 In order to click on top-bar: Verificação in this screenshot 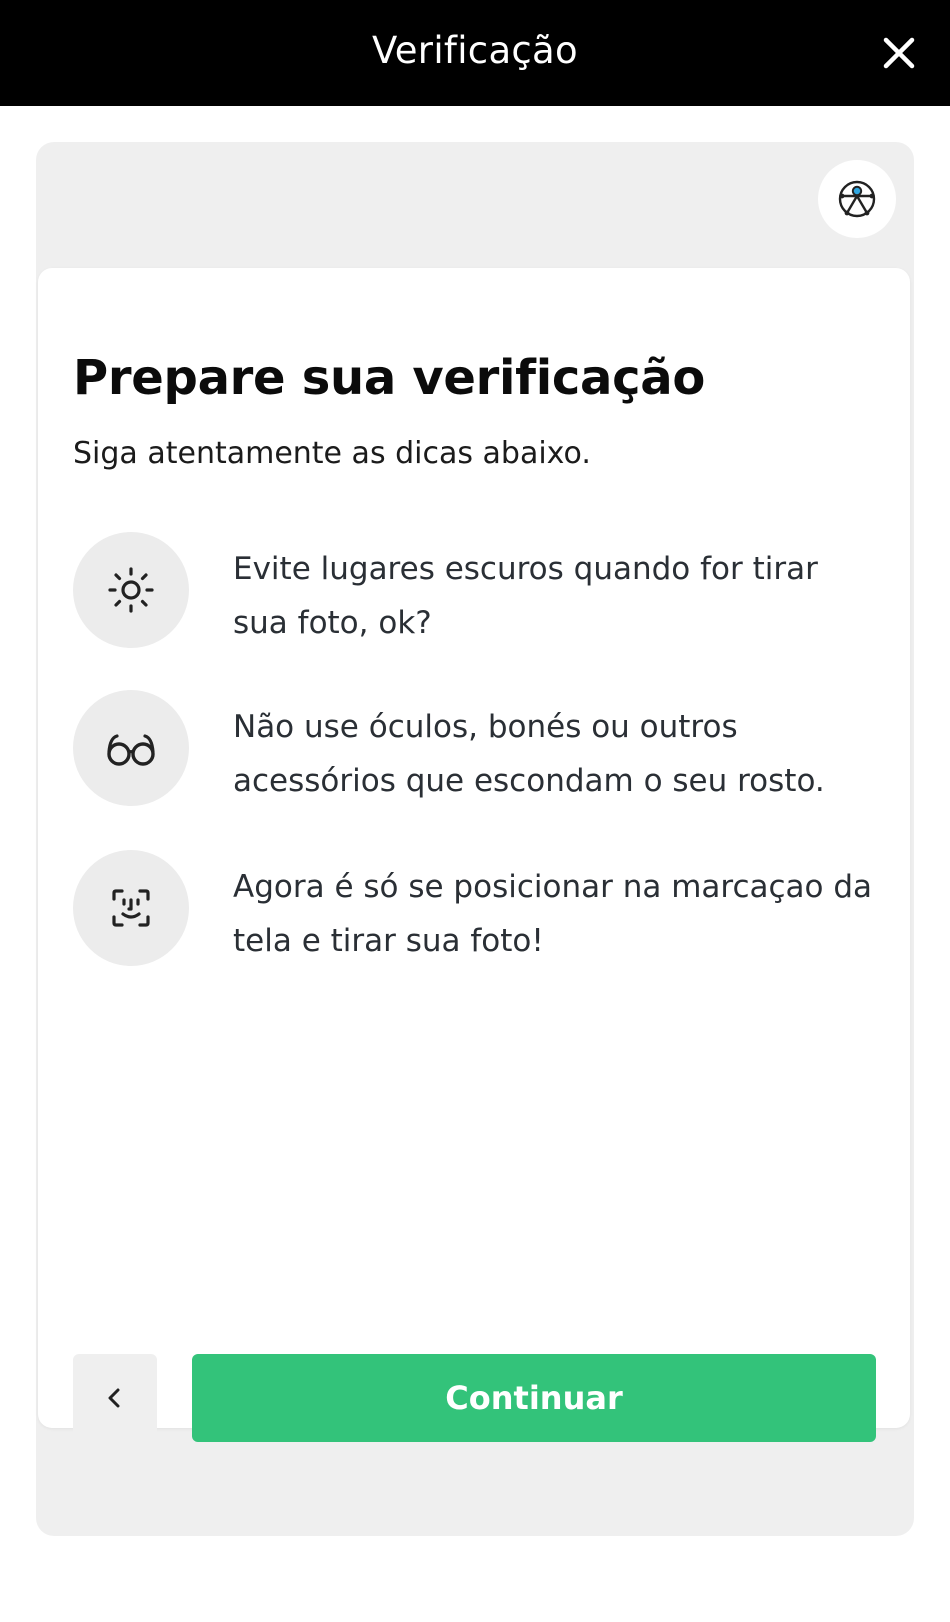, I will do `click(475, 53)`.